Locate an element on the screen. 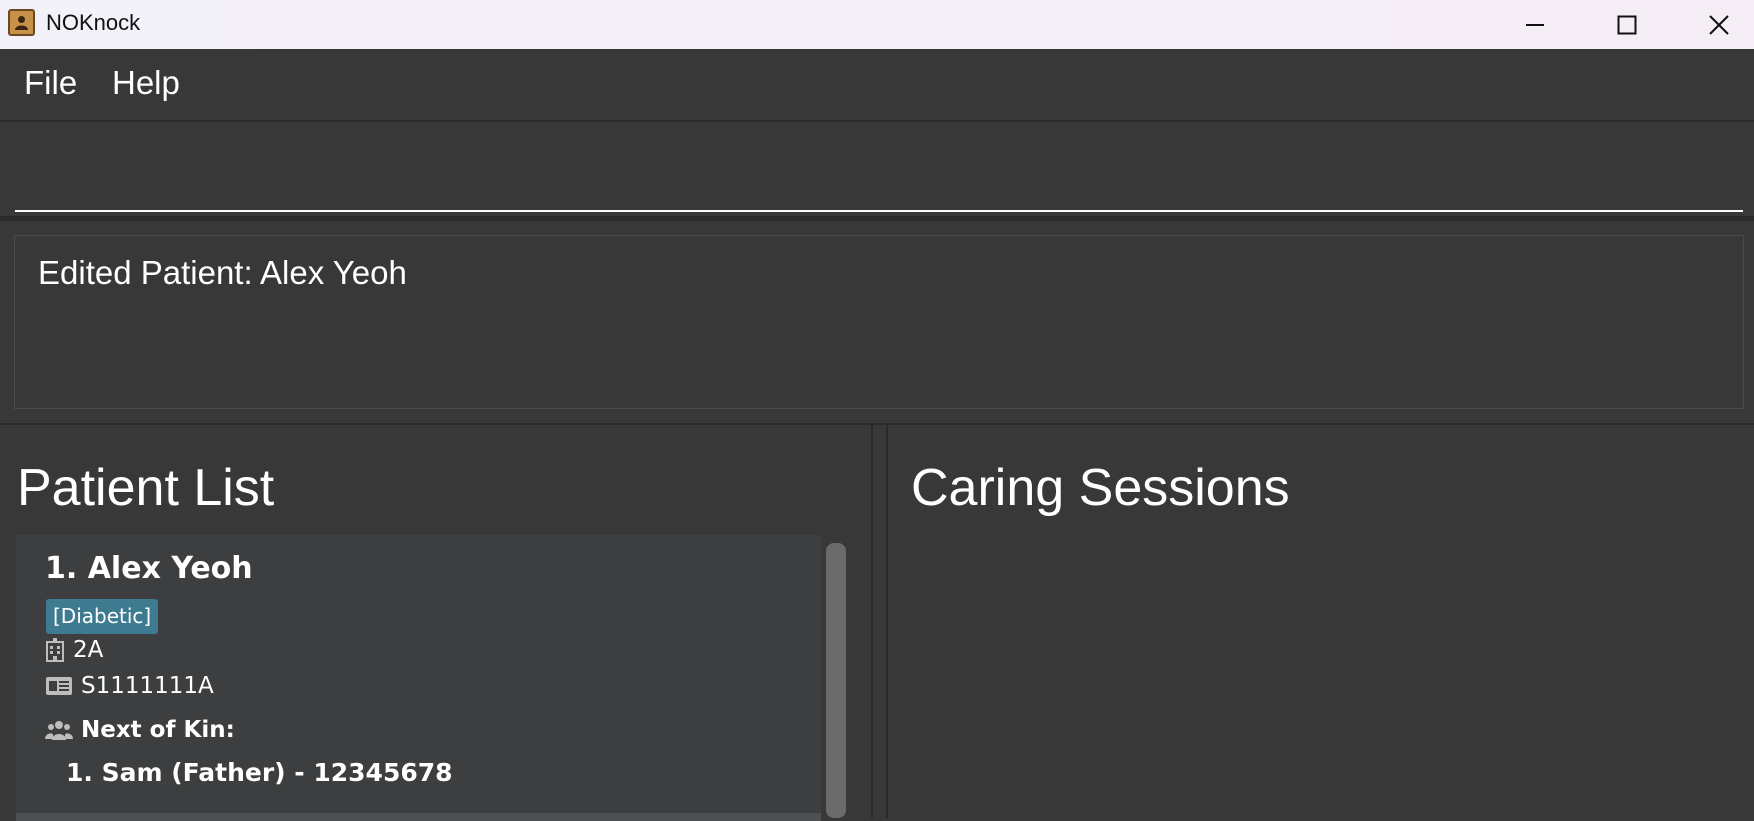 The height and width of the screenshot is (821, 1754). nok-entry: 1. Sam (Father) - 12345678 is located at coordinates (259, 772).